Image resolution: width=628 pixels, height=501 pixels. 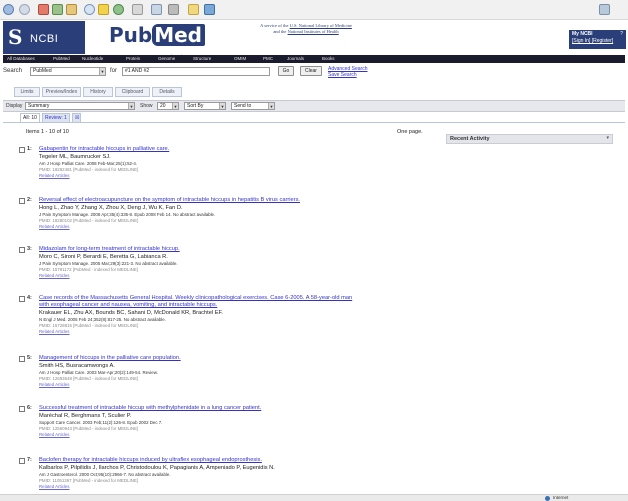 What do you see at coordinates (607, 138) in the screenshot?
I see `collapse-icon: ▾` at bounding box center [607, 138].